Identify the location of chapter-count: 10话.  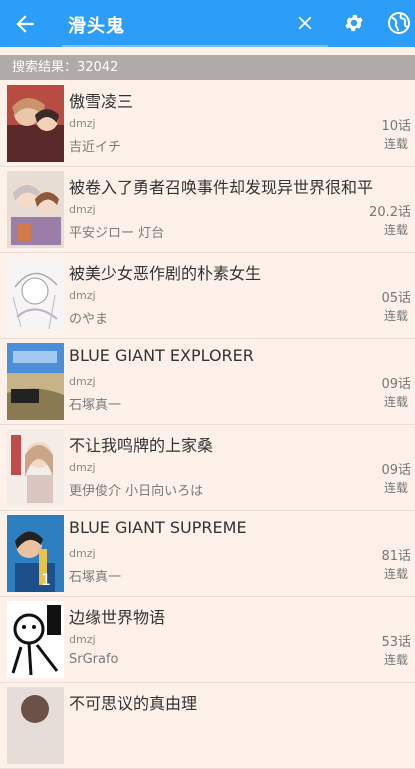
(396, 126).